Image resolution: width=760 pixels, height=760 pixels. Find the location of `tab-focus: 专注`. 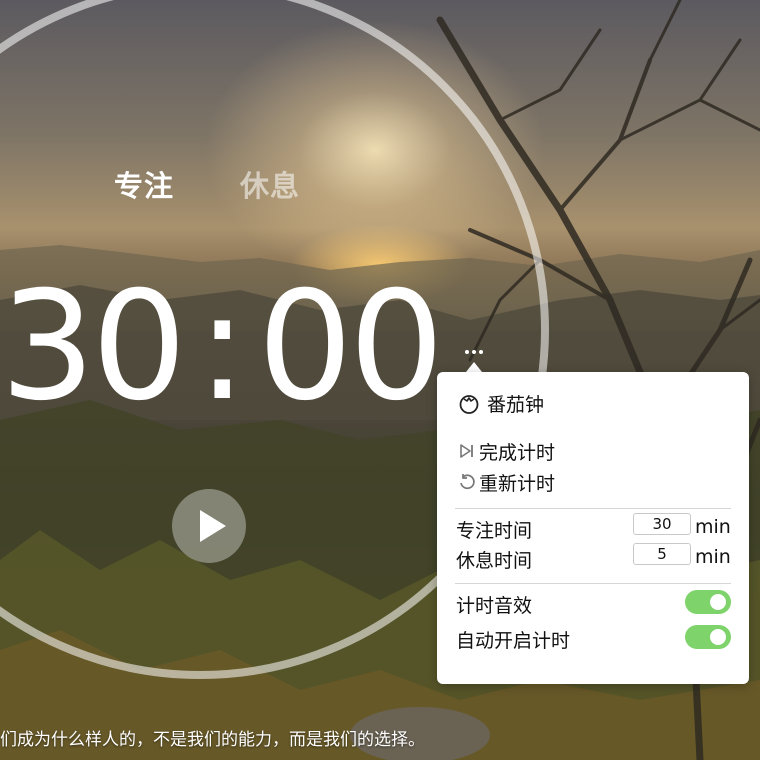

tab-focus: 专注 is located at coordinates (144, 184).